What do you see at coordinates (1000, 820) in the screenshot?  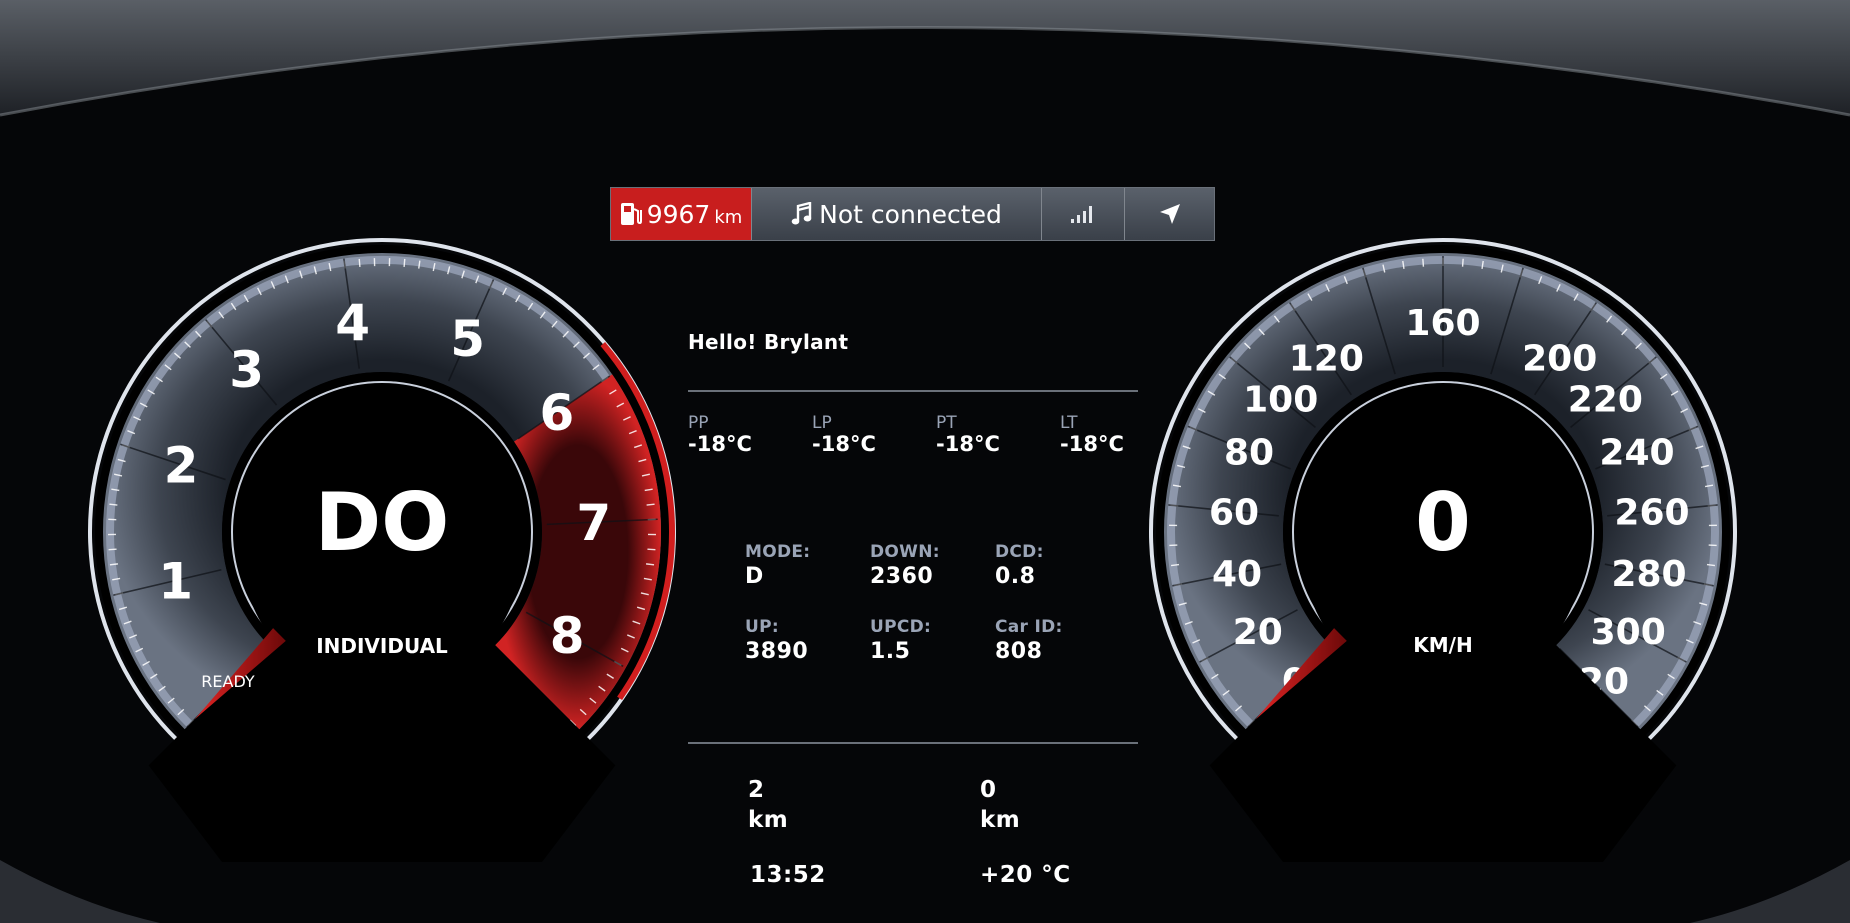 I see `trip-b-unit: km` at bounding box center [1000, 820].